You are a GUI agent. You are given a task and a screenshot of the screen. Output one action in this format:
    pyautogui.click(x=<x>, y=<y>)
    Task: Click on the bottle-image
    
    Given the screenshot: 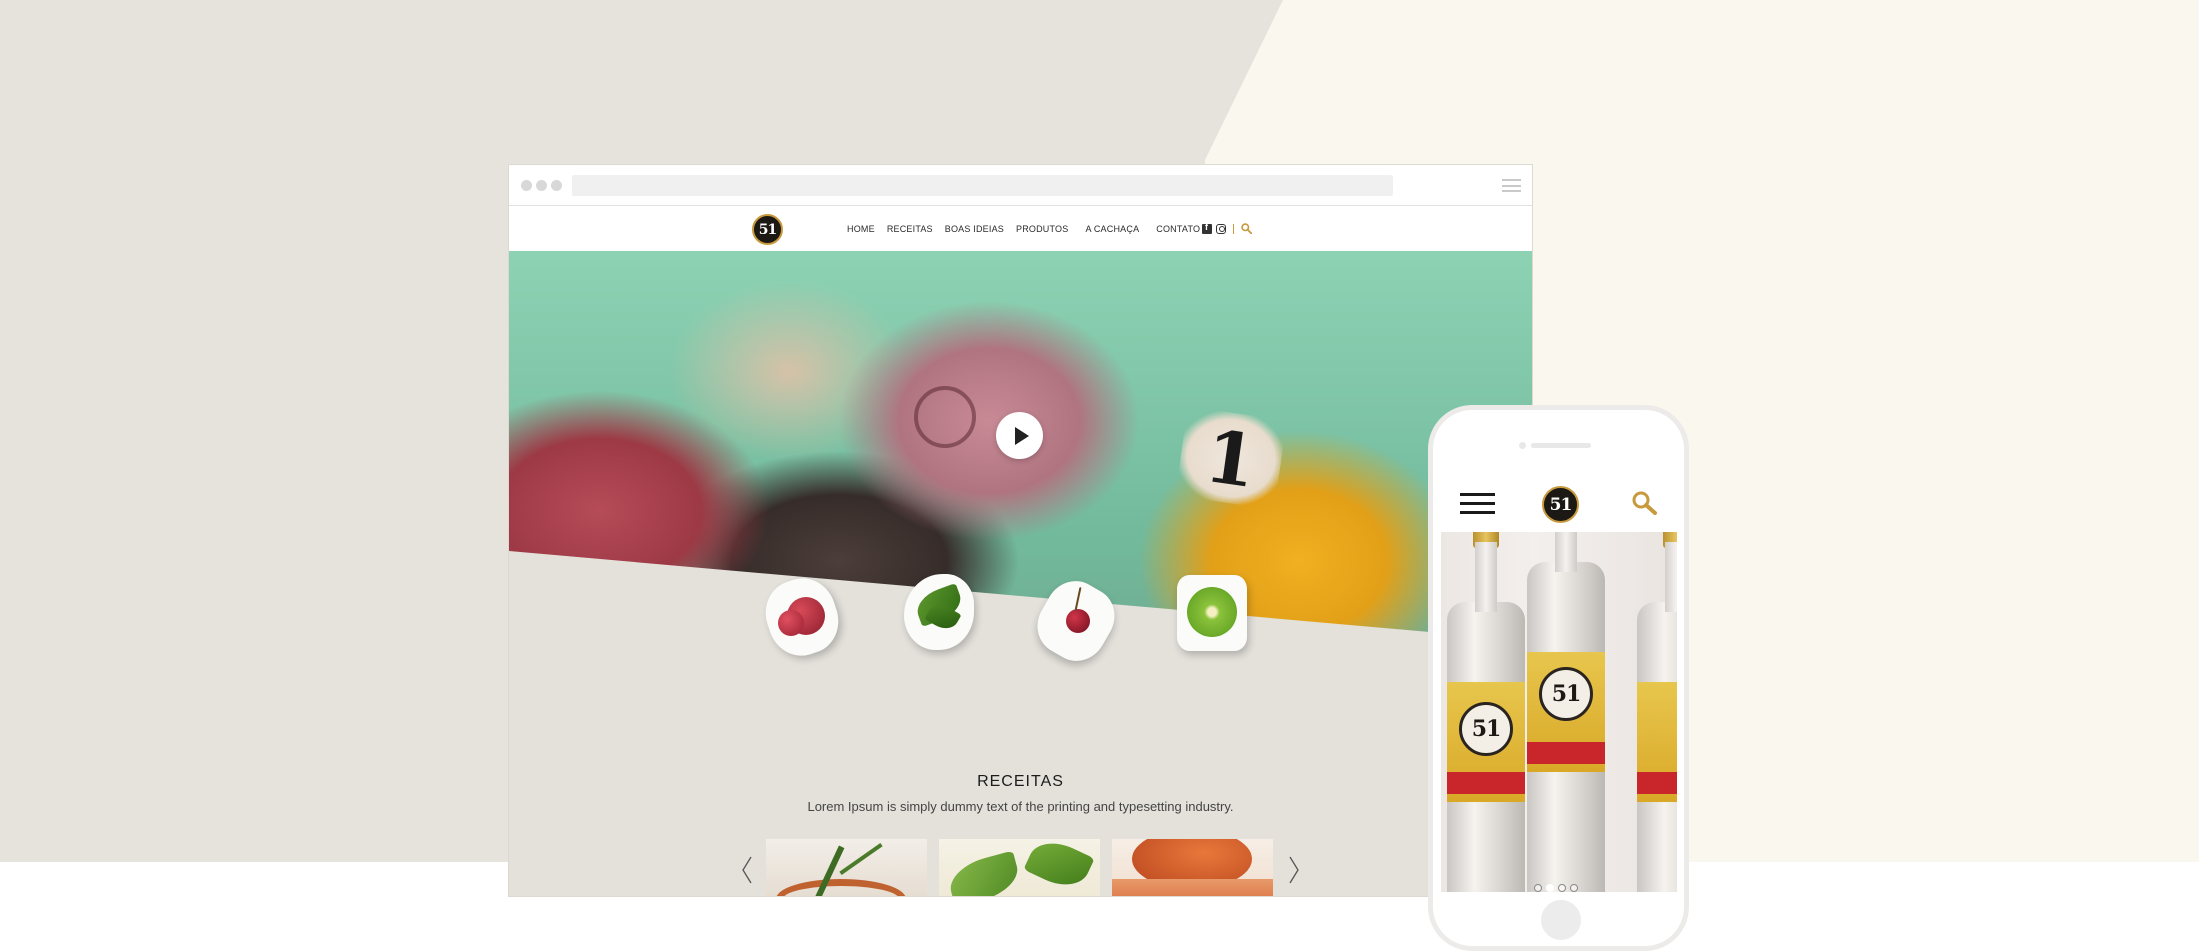 What is the action you would take?
    pyautogui.click(x=1657, y=712)
    